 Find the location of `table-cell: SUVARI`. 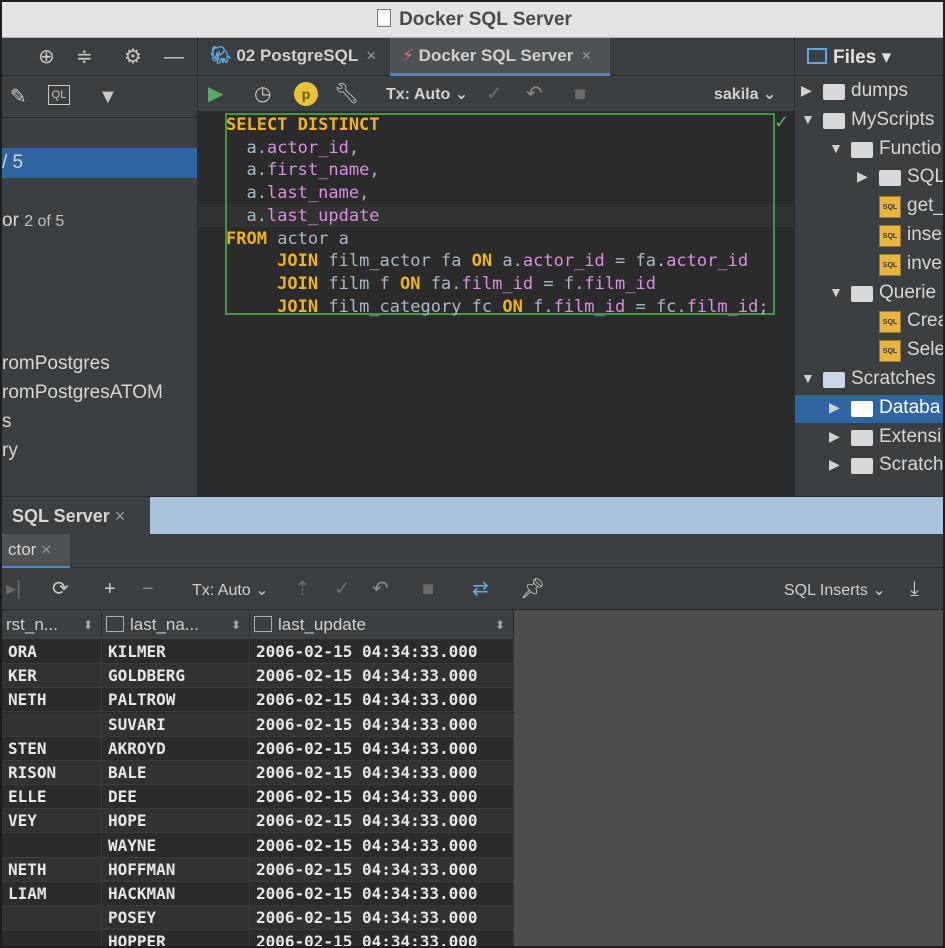

table-cell: SUVARI is located at coordinates (176, 724).